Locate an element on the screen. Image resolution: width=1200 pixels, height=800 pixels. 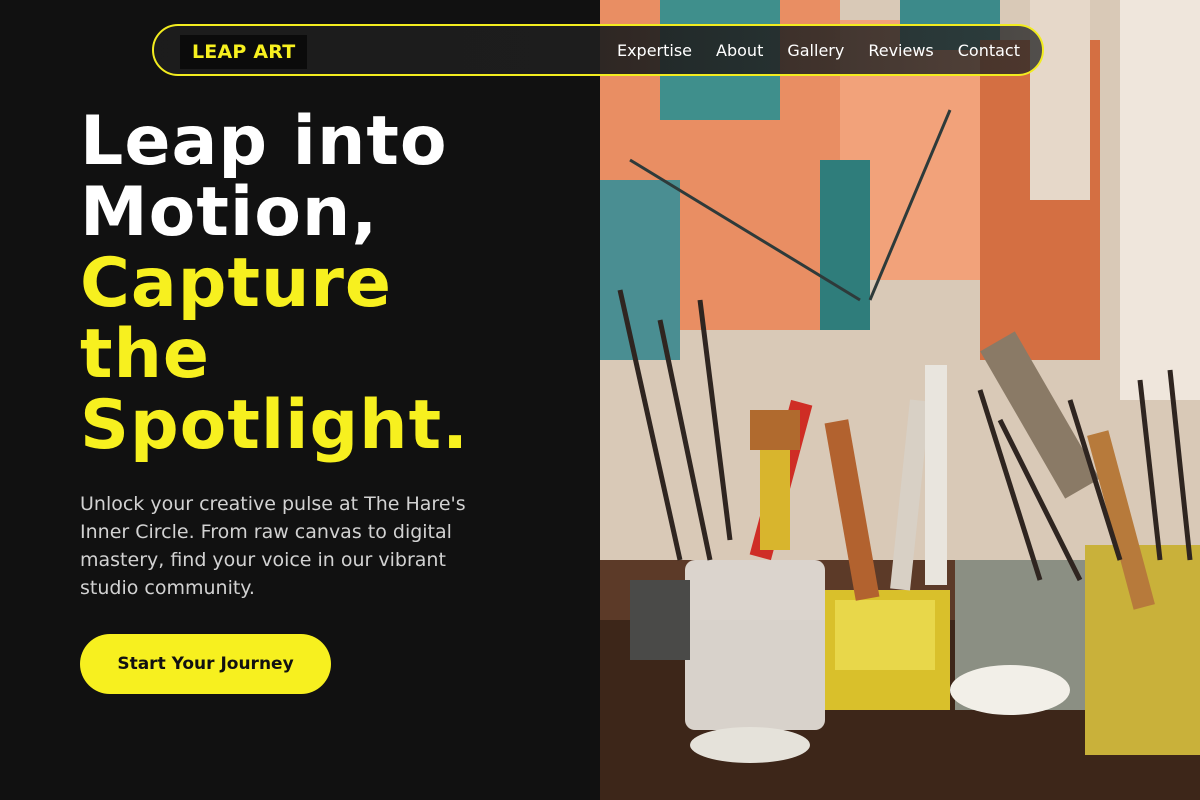
nav-link-expertise: Expertise is located at coordinates (654, 50).